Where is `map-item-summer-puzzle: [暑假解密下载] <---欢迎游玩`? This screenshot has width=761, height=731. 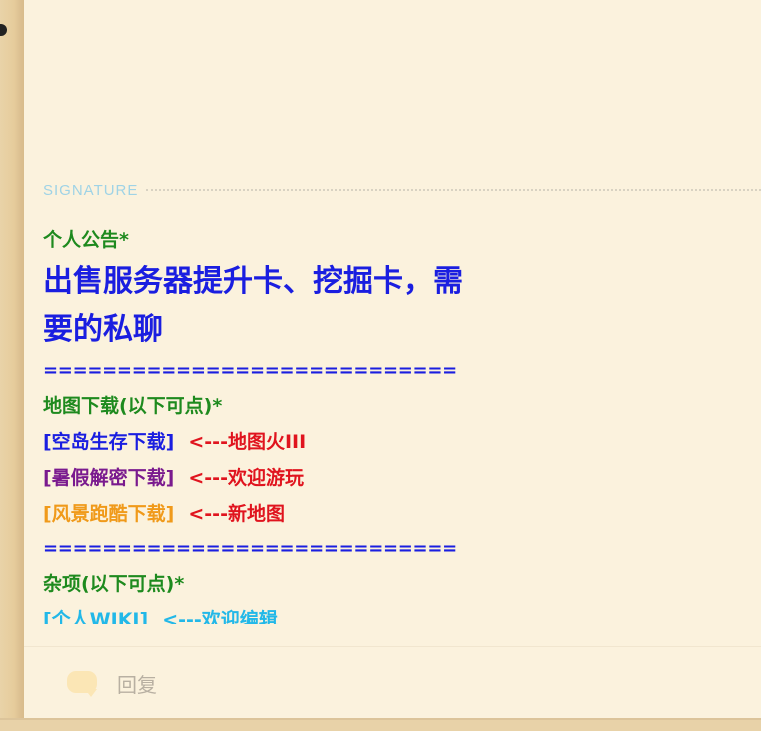 map-item-summer-puzzle: [暑假解密下载] <---欢迎游玩 is located at coordinates (323, 478).